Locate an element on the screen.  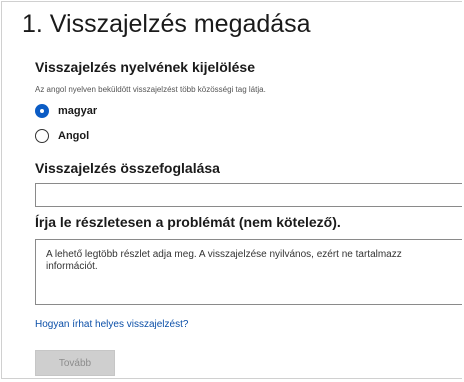
page-title: 1. Visszajelzés megadása is located at coordinates (166, 24).